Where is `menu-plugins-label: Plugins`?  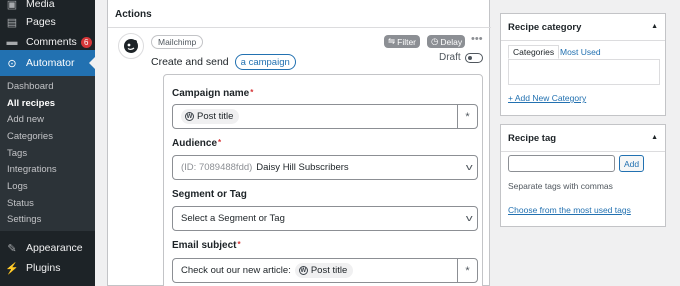 menu-plugins-label: Plugins is located at coordinates (43, 268).